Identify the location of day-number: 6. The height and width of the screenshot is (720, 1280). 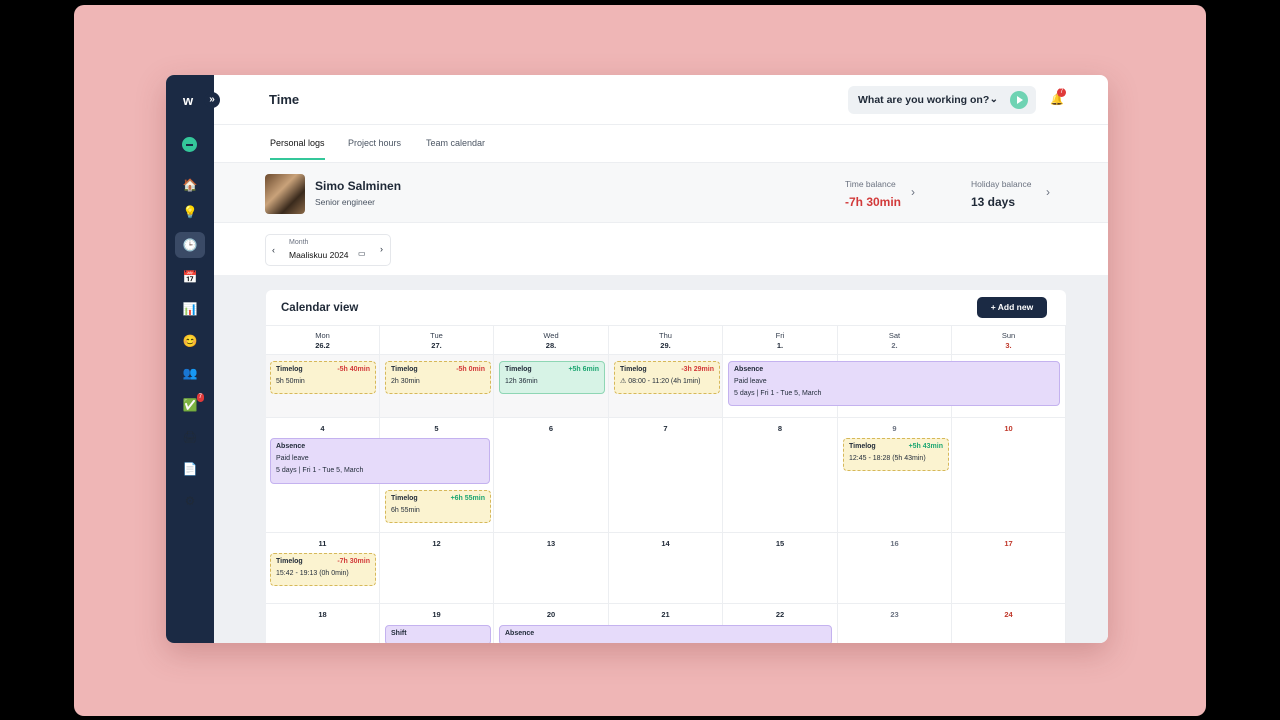
(551, 428).